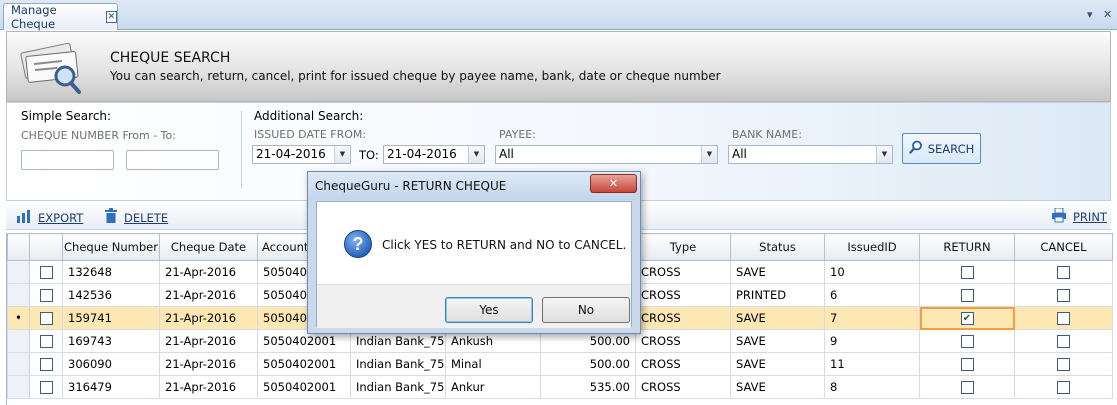 This screenshot has height=405, width=1117. Describe the element at coordinates (67, 160) in the screenshot. I see `cheque-from-input` at that location.